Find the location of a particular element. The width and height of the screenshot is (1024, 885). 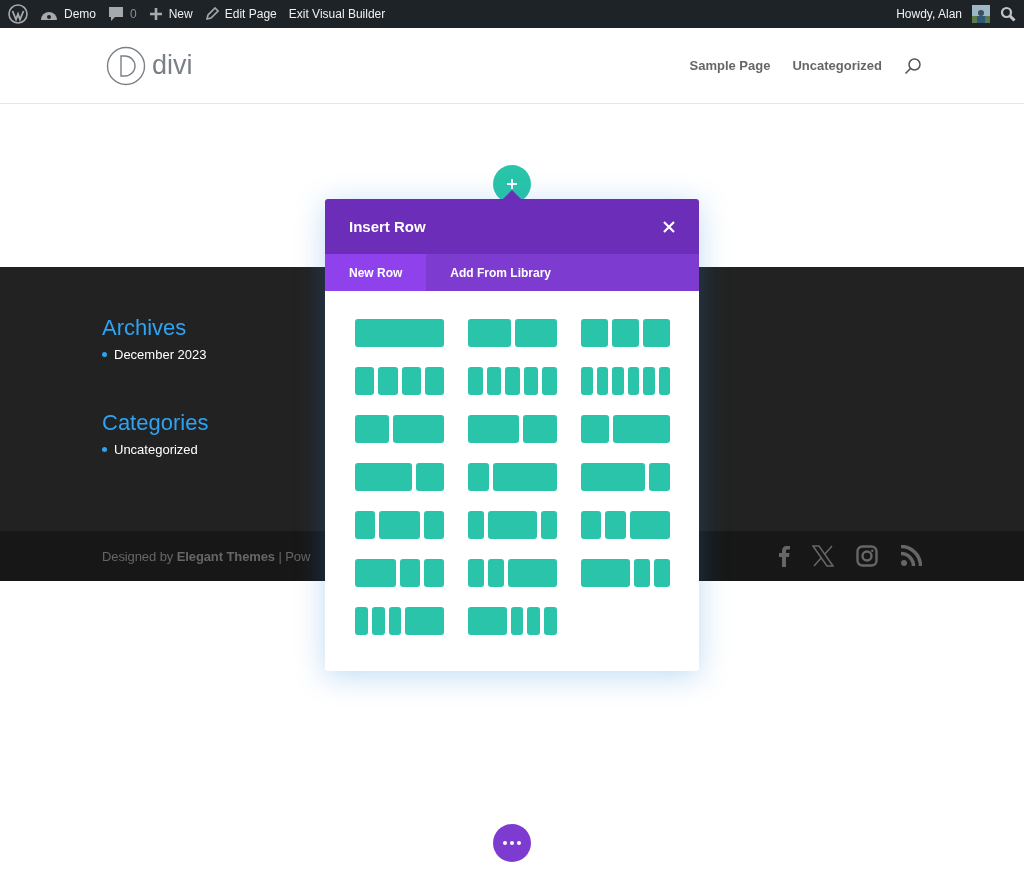

speech-bubble-icon is located at coordinates (116, 14).